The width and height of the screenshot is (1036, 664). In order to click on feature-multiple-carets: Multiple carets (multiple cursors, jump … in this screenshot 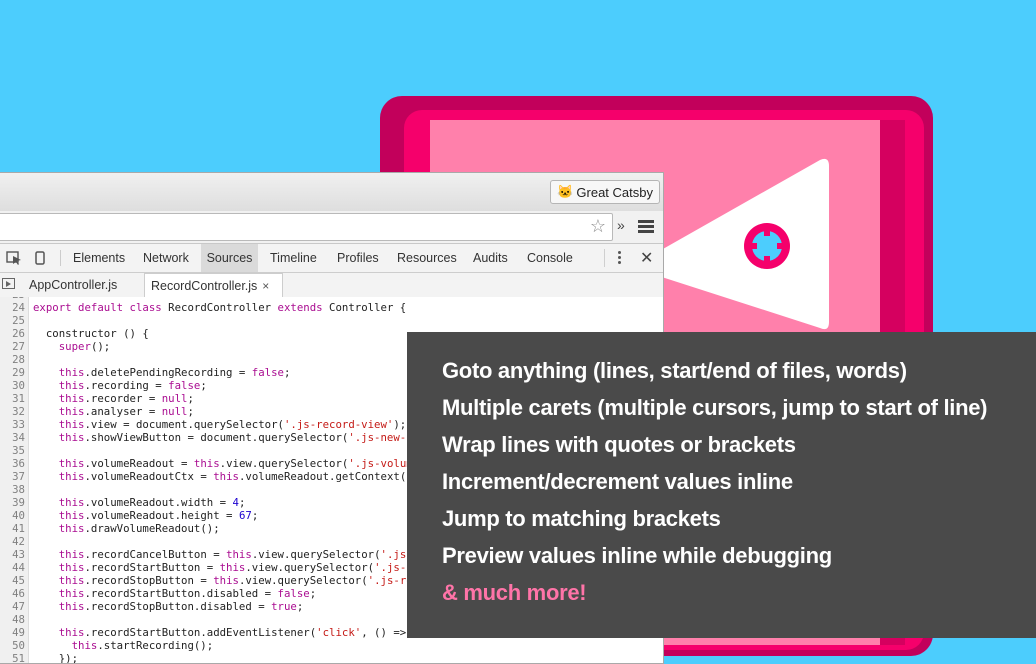, I will do `click(715, 407)`.